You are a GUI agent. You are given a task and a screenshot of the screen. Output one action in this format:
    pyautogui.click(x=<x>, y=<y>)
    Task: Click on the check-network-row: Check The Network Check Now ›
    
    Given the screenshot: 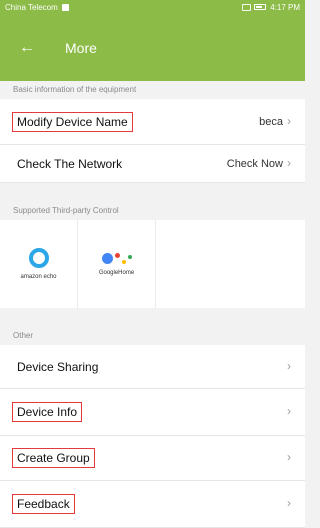 What is the action you would take?
    pyautogui.click(x=152, y=164)
    